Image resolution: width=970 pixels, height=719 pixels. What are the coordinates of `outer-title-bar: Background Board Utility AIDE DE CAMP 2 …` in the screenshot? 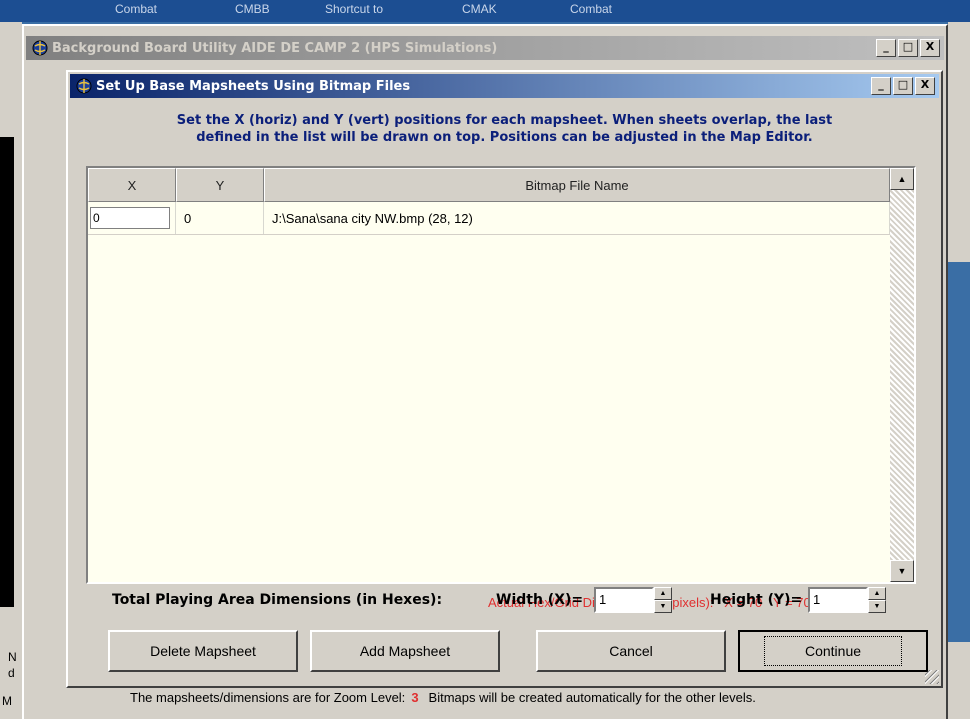 It's located at (485, 48).